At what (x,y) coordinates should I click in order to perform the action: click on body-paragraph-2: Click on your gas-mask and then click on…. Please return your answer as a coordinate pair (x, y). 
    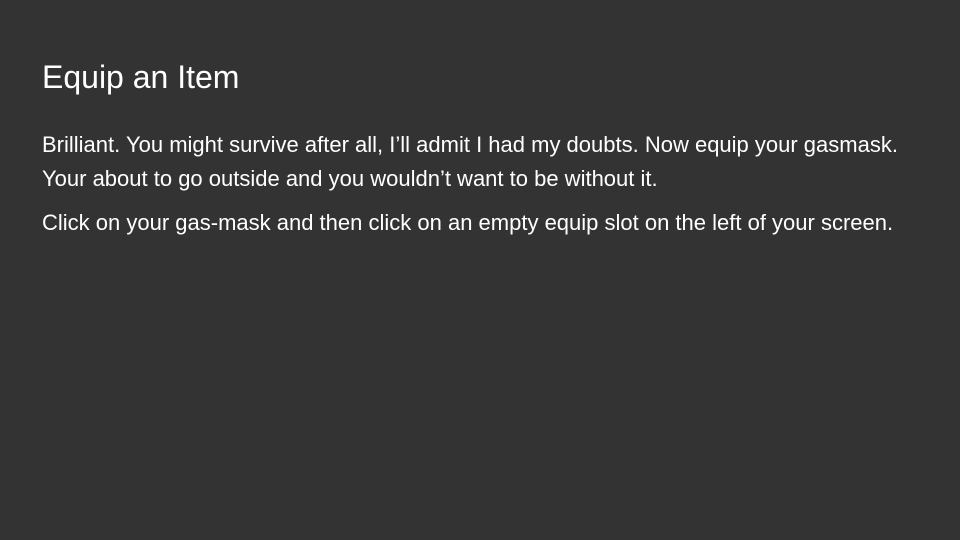
    Looking at the image, I should click on (468, 222).